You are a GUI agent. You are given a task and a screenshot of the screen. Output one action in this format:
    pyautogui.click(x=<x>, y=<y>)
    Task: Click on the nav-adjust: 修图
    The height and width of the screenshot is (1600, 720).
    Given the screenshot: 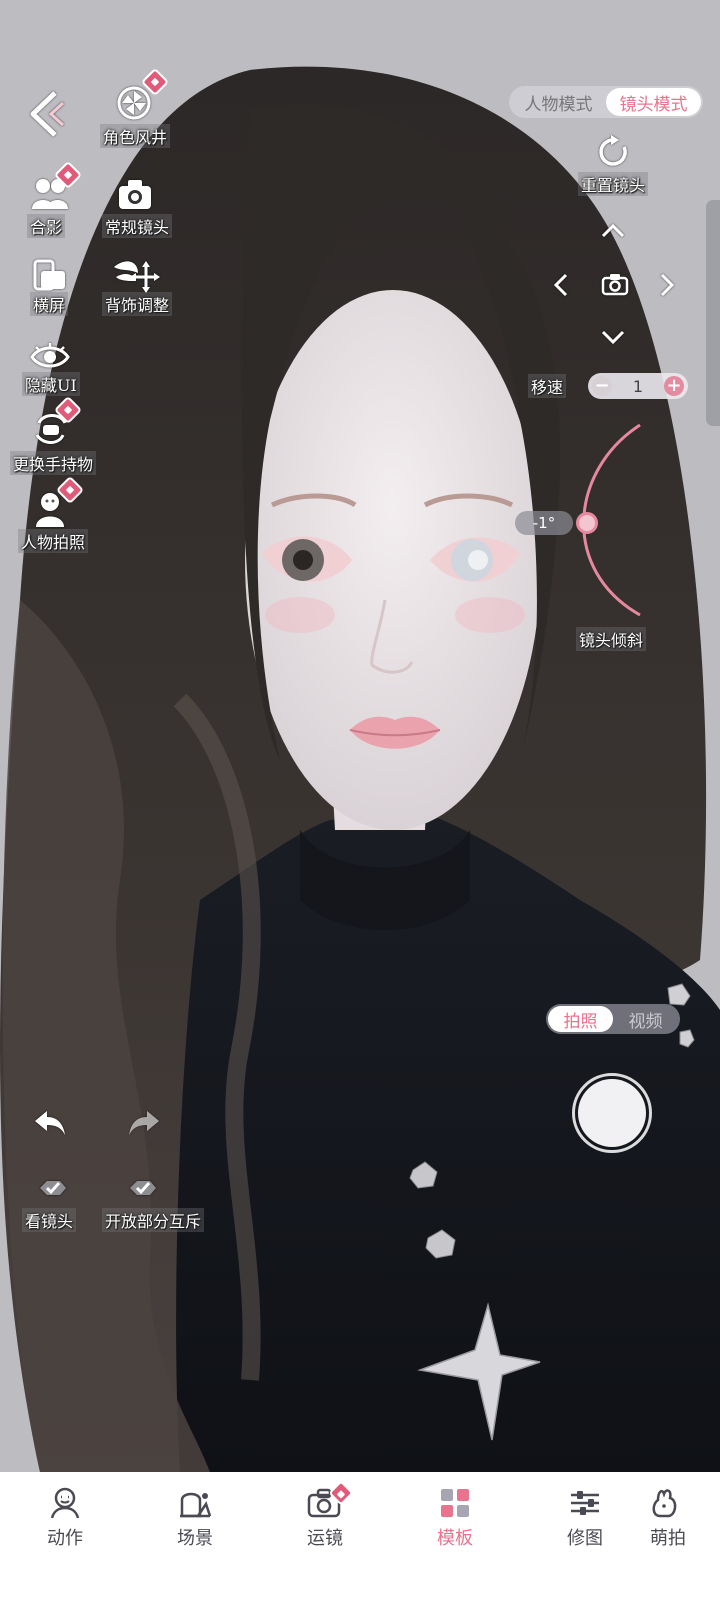 What is the action you would take?
    pyautogui.click(x=585, y=1536)
    